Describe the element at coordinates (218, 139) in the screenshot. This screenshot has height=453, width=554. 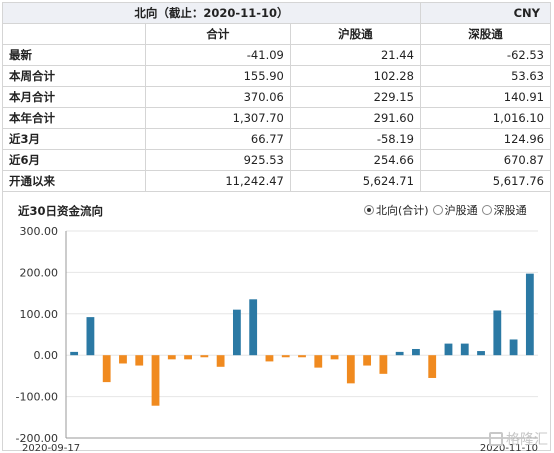
I see `table-cell: 66.77` at that location.